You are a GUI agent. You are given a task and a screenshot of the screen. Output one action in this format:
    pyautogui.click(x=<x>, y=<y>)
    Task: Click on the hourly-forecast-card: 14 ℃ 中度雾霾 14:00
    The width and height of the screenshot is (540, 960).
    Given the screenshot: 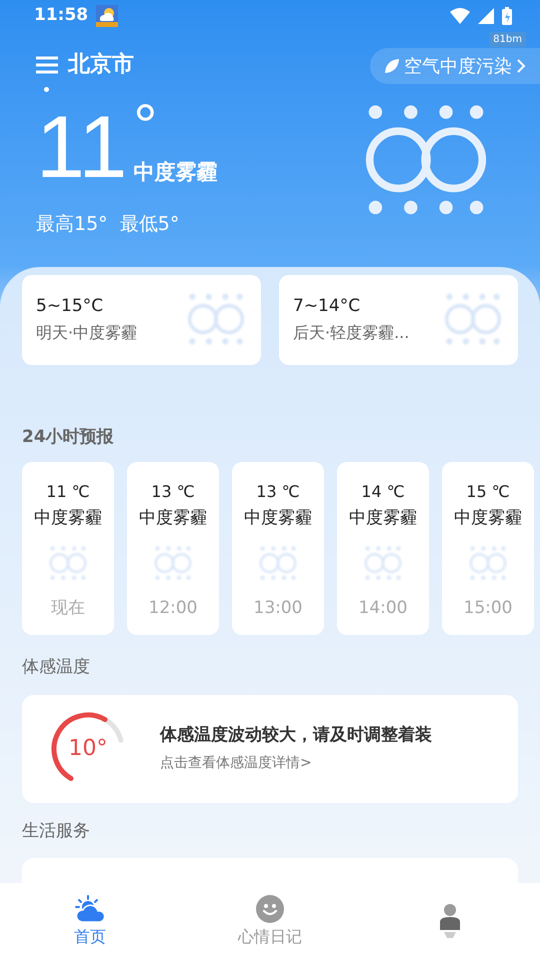 What is the action you would take?
    pyautogui.click(x=383, y=548)
    